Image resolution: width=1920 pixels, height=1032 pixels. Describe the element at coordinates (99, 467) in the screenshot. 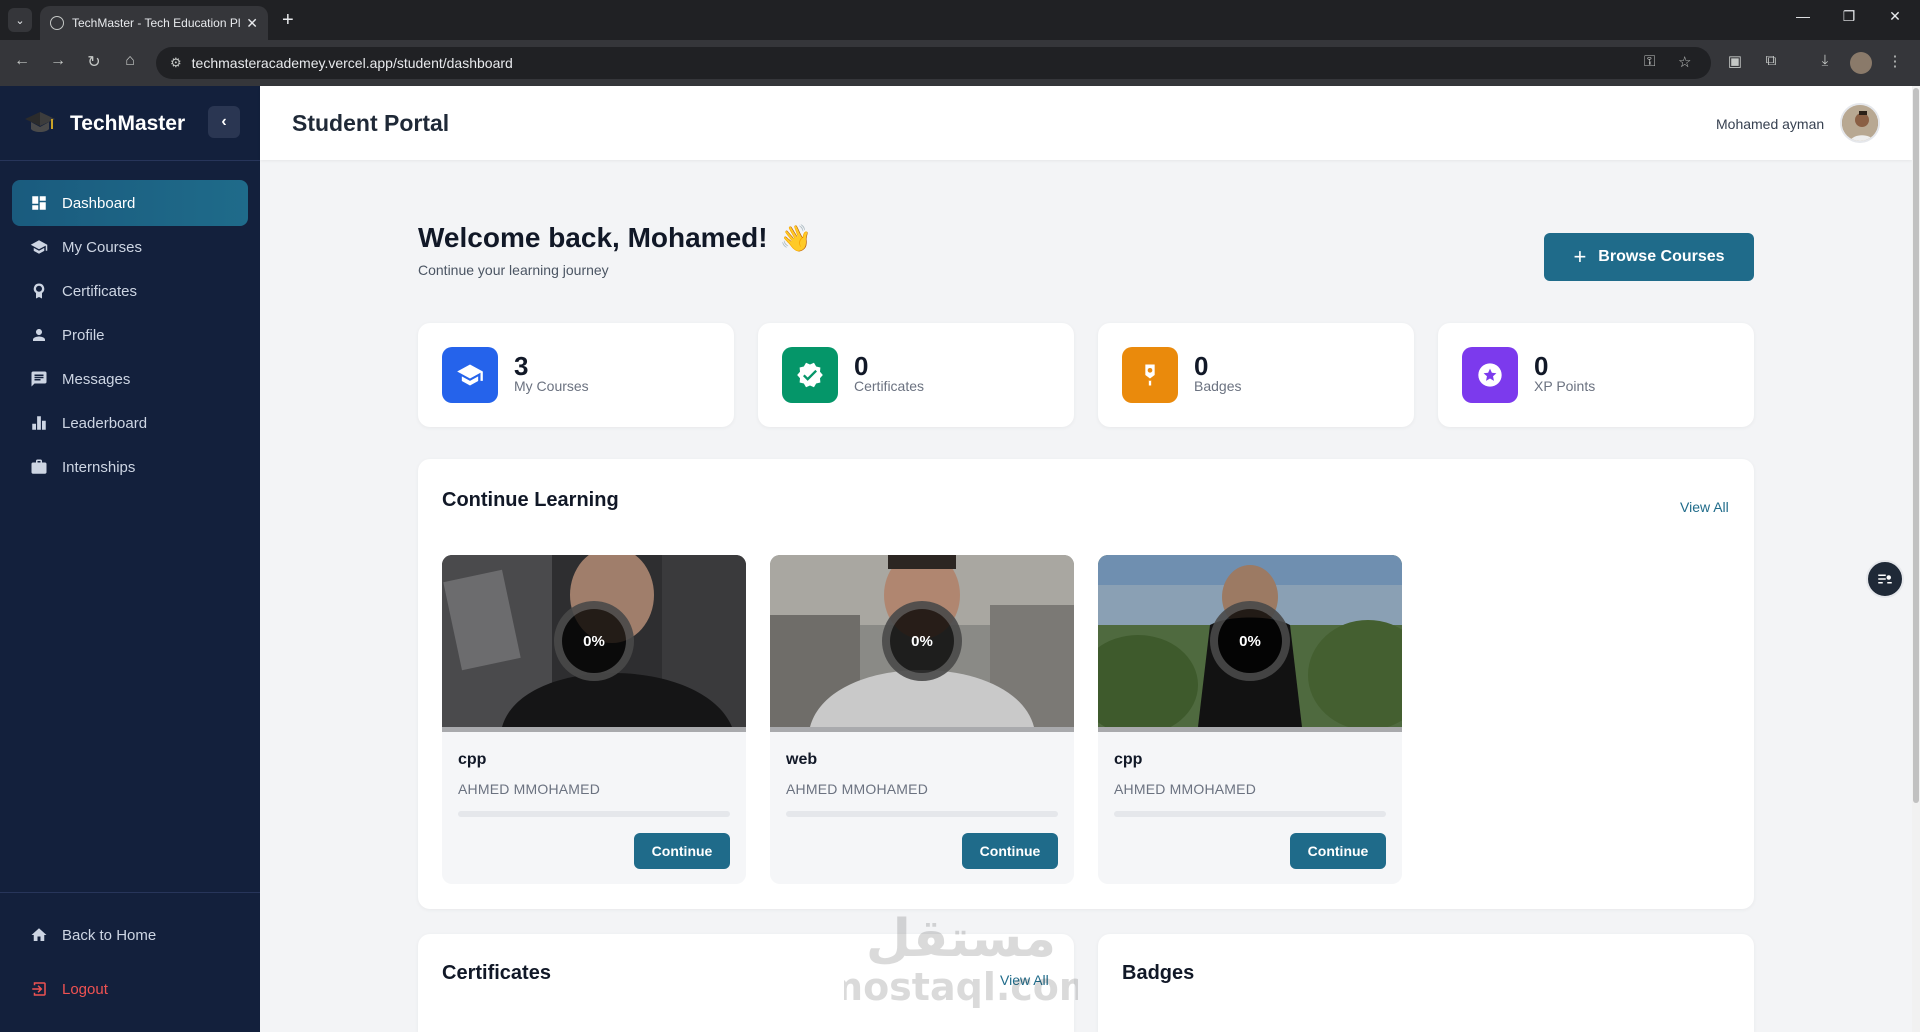

I see `sidebar-item-label: Internships` at that location.